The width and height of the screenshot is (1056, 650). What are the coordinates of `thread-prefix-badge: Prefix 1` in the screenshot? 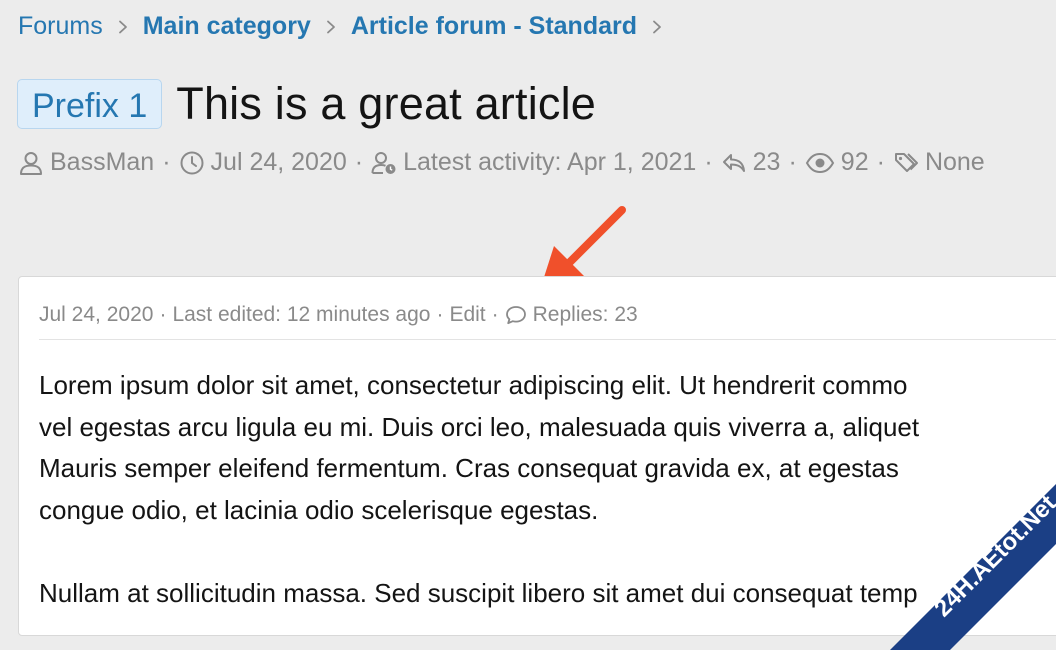 It's located at (90, 104).